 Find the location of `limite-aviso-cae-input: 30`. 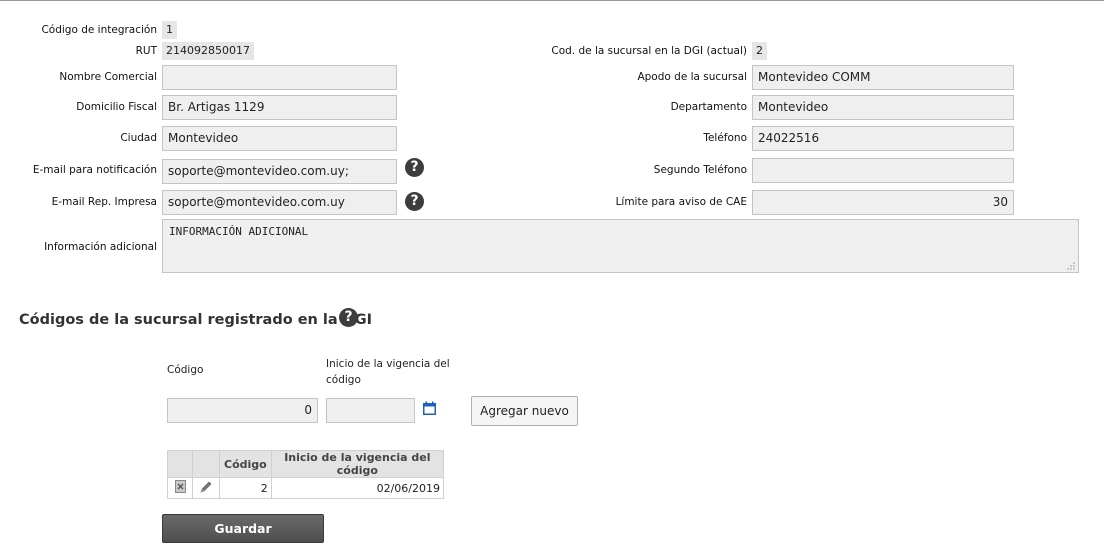

limite-aviso-cae-input: 30 is located at coordinates (883, 202).